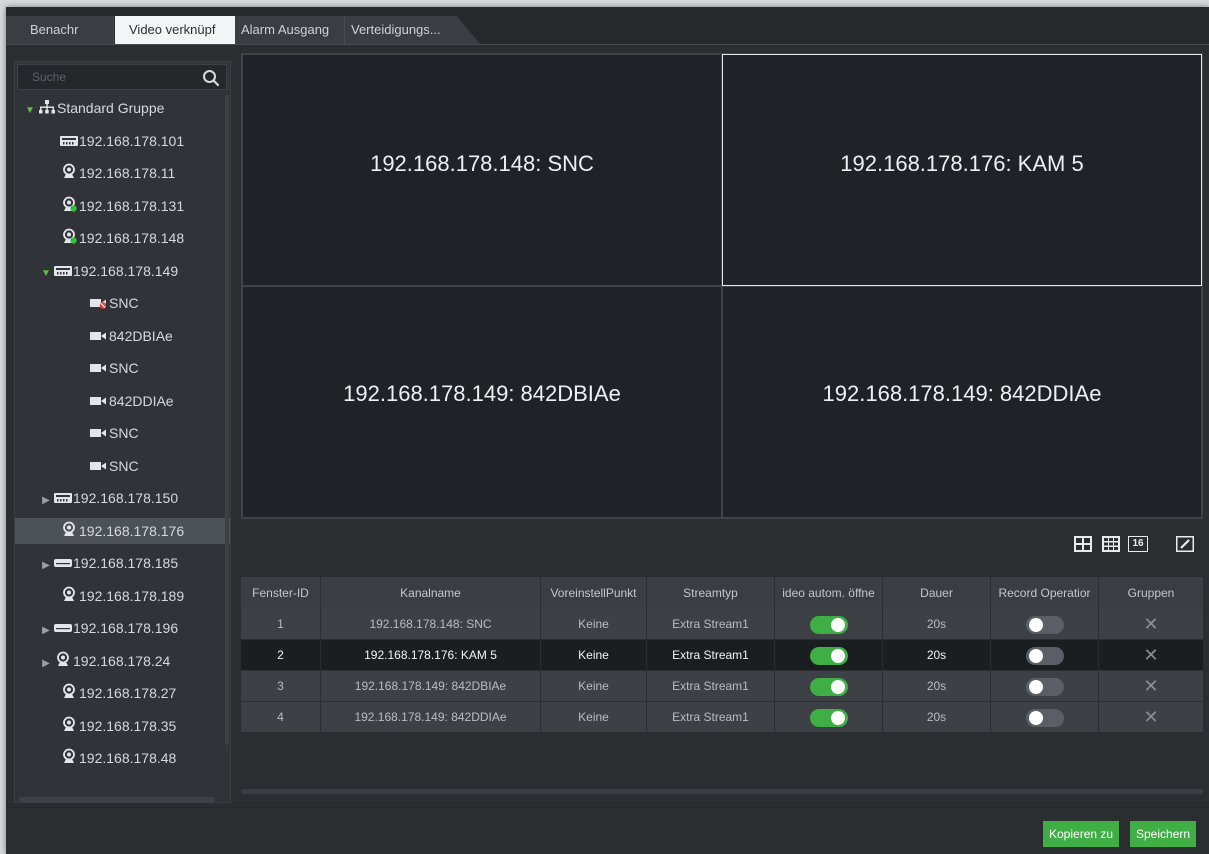 This screenshot has height=854, width=1209. I want to click on table-cell-id: 3, so click(281, 686).